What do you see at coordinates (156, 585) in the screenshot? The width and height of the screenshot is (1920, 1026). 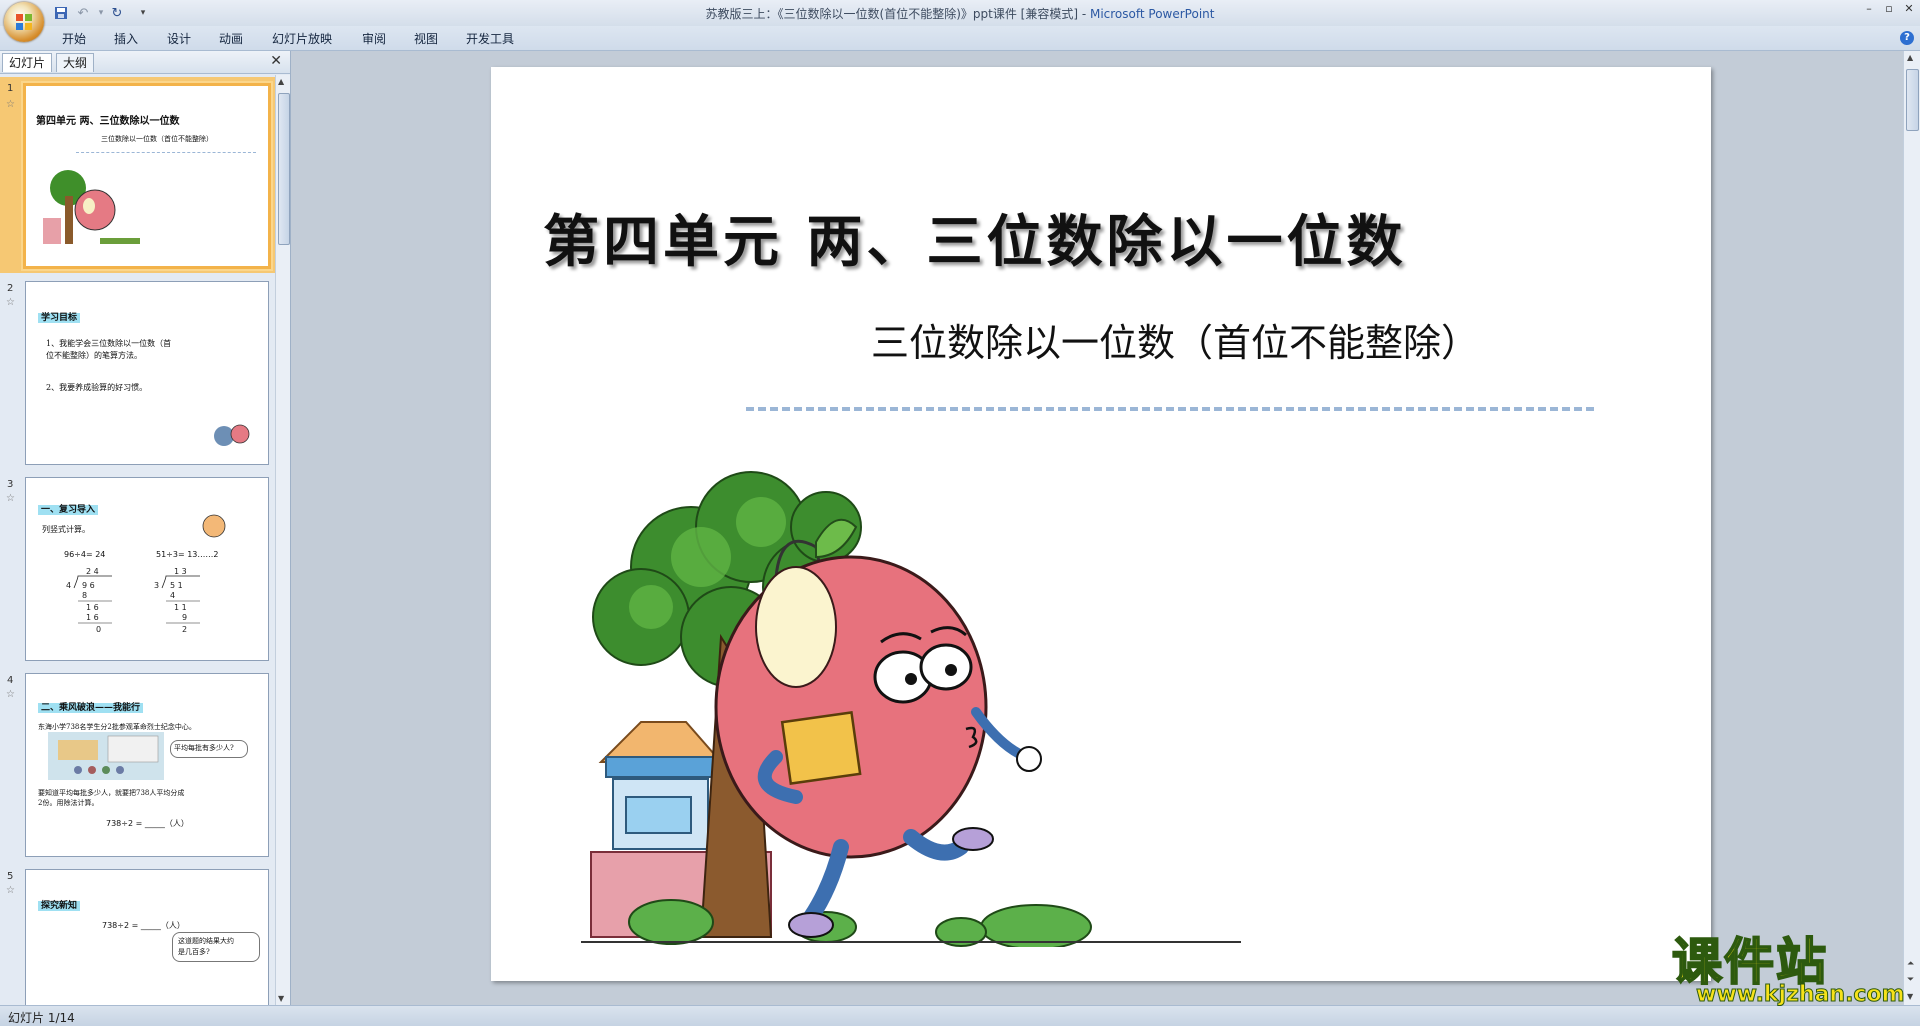 I see `svg-text: 3` at bounding box center [156, 585].